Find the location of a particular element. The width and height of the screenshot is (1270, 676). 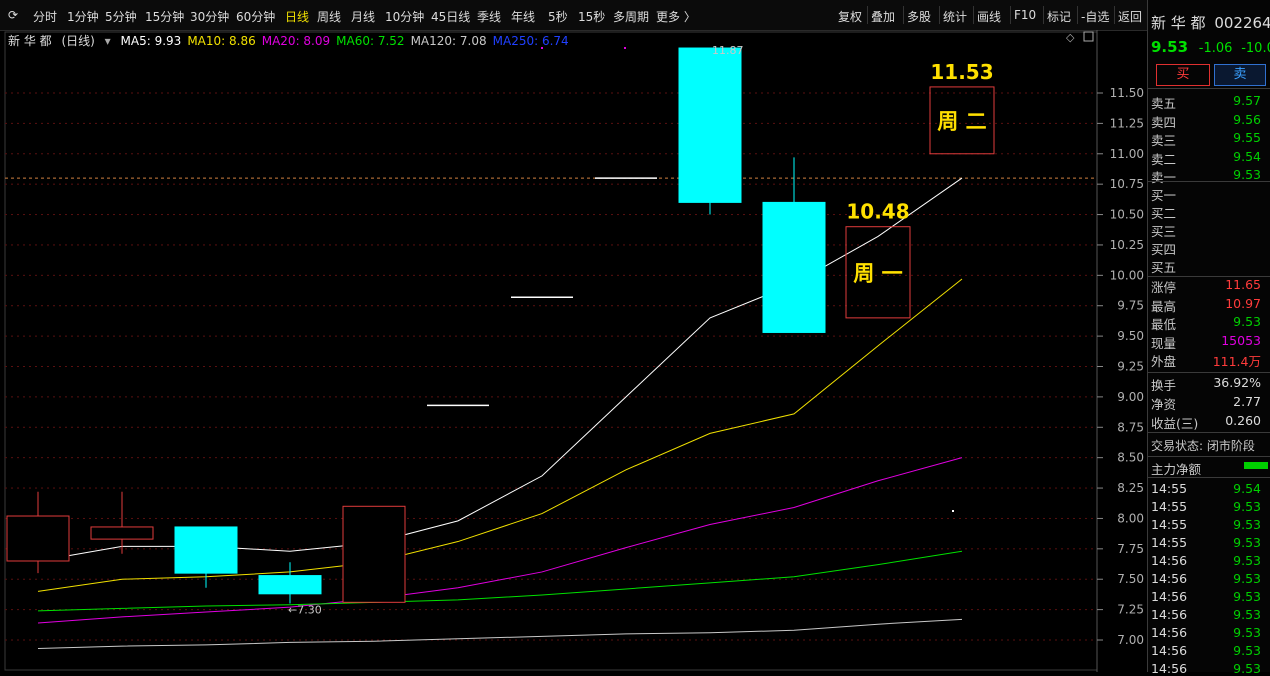

y-tick-label: 10.75 is located at coordinates (1127, 184).